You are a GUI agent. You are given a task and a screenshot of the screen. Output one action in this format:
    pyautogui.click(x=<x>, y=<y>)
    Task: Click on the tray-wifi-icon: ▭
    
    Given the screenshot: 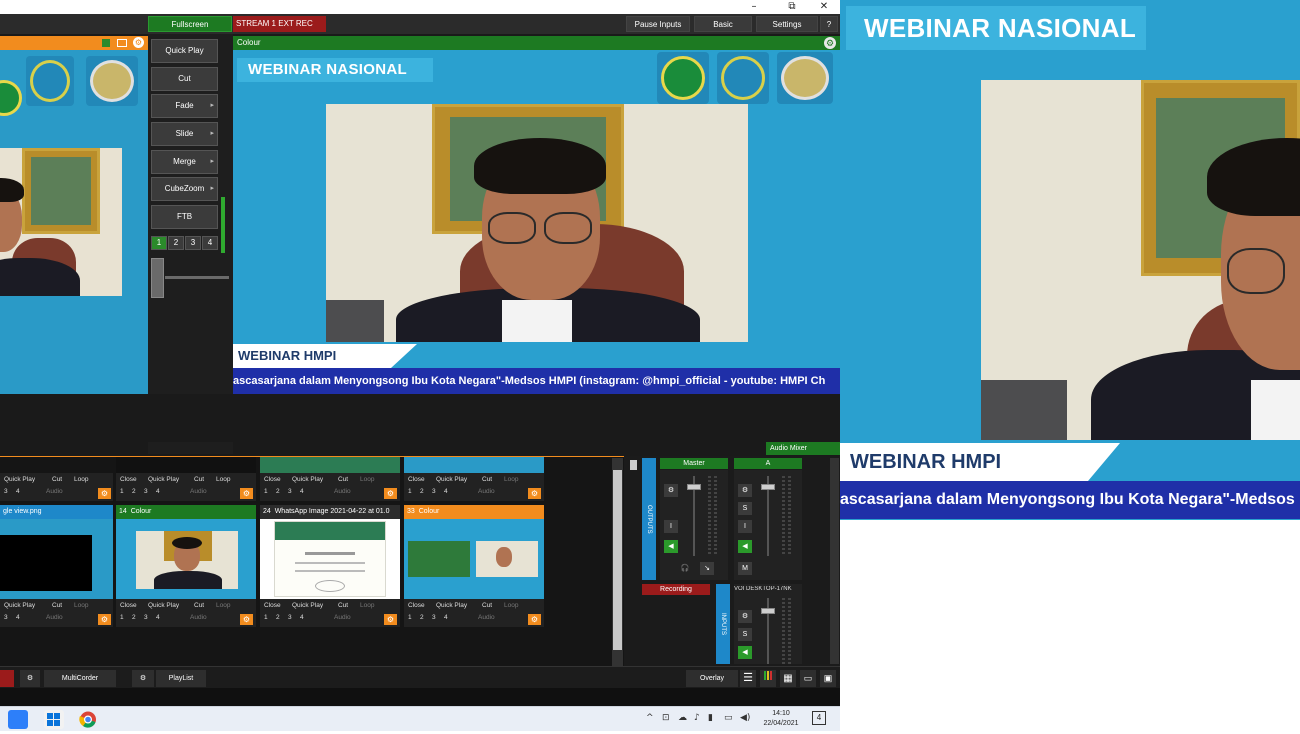 What is the action you would take?
    pyautogui.click(x=728, y=718)
    